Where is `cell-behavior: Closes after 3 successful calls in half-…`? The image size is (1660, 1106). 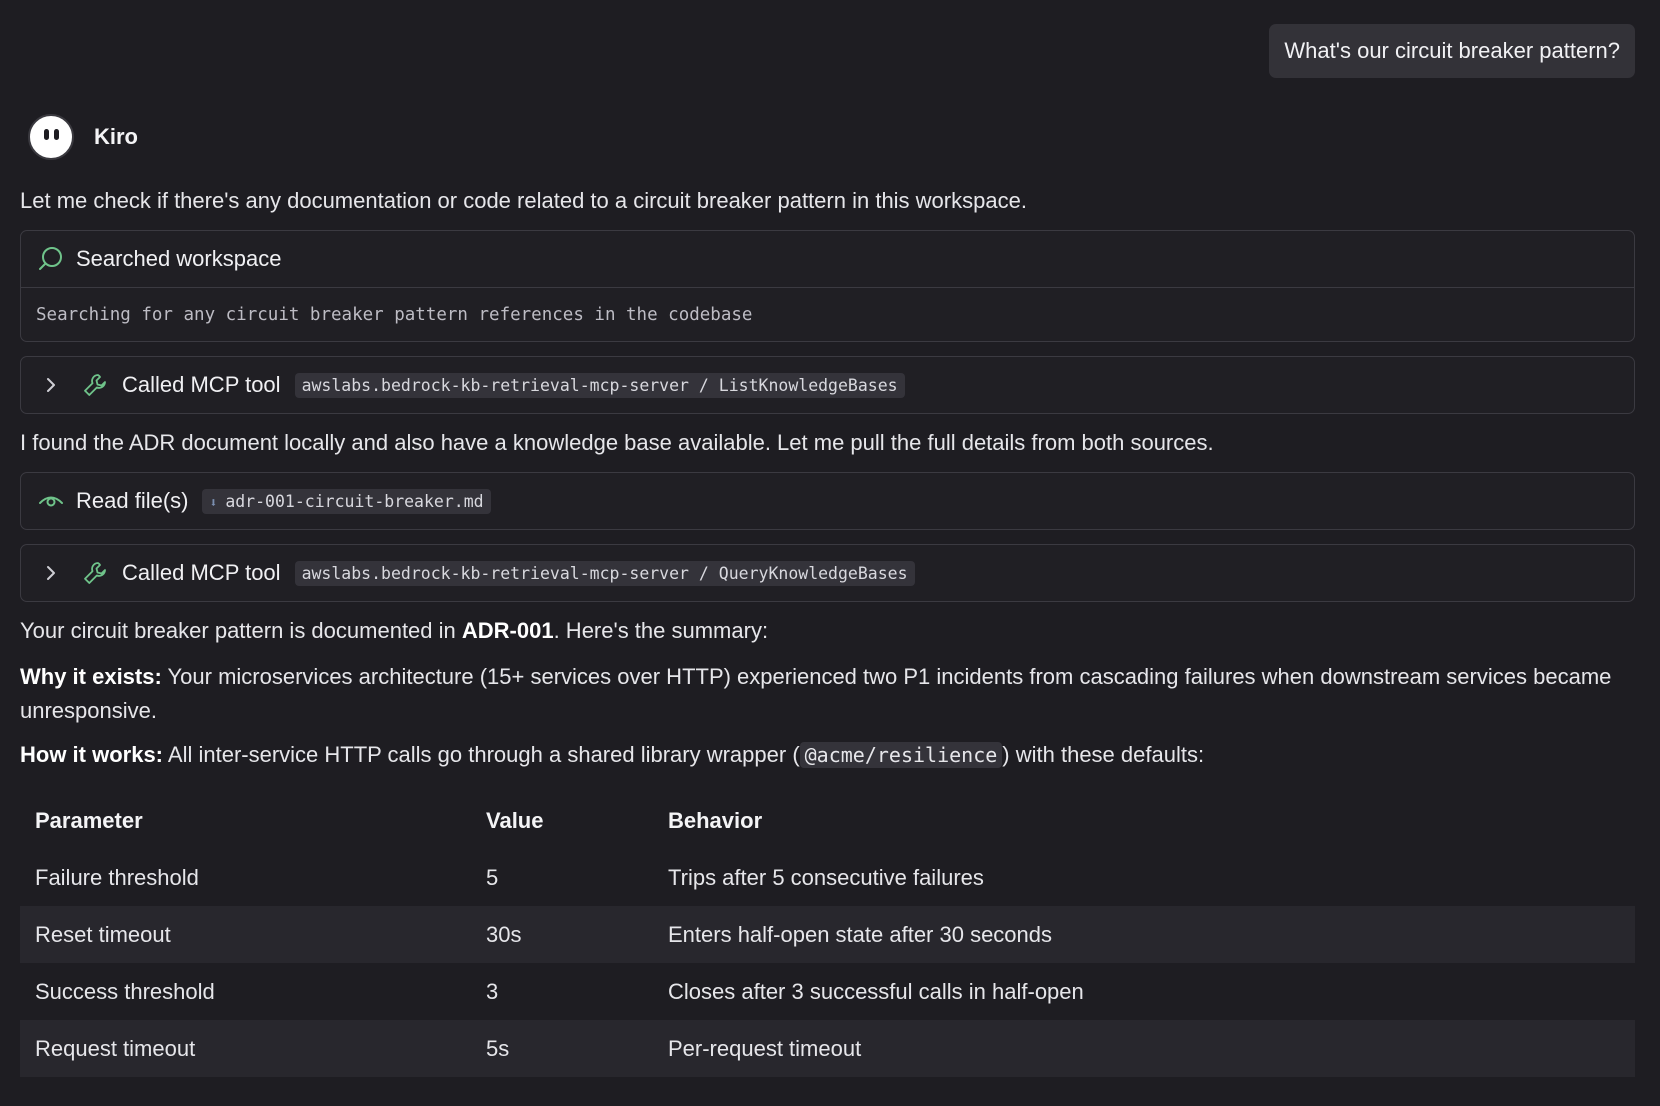 cell-behavior: Closes after 3 successful calls in half-… is located at coordinates (876, 991).